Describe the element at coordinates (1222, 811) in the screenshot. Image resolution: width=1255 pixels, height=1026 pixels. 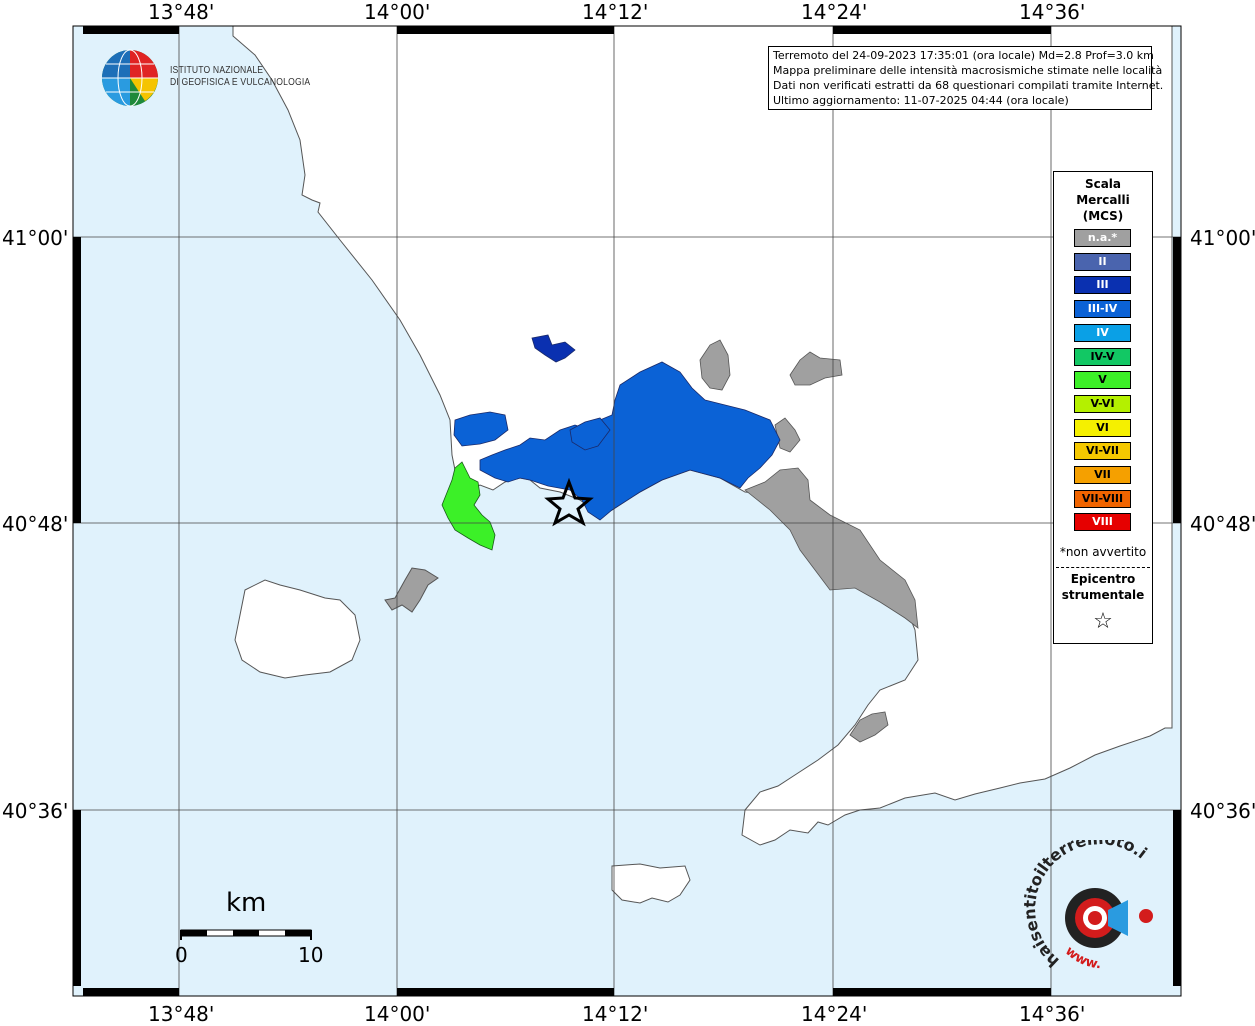
I see `right-tick-label: 40°36'` at that location.